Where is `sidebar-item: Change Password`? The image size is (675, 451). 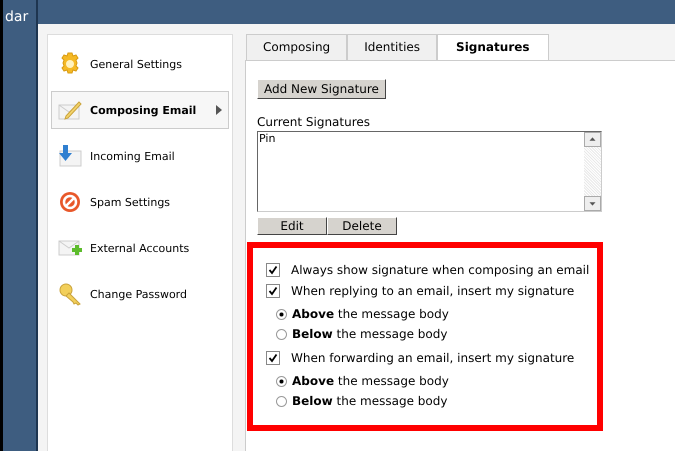
sidebar-item: Change Password is located at coordinates (140, 294).